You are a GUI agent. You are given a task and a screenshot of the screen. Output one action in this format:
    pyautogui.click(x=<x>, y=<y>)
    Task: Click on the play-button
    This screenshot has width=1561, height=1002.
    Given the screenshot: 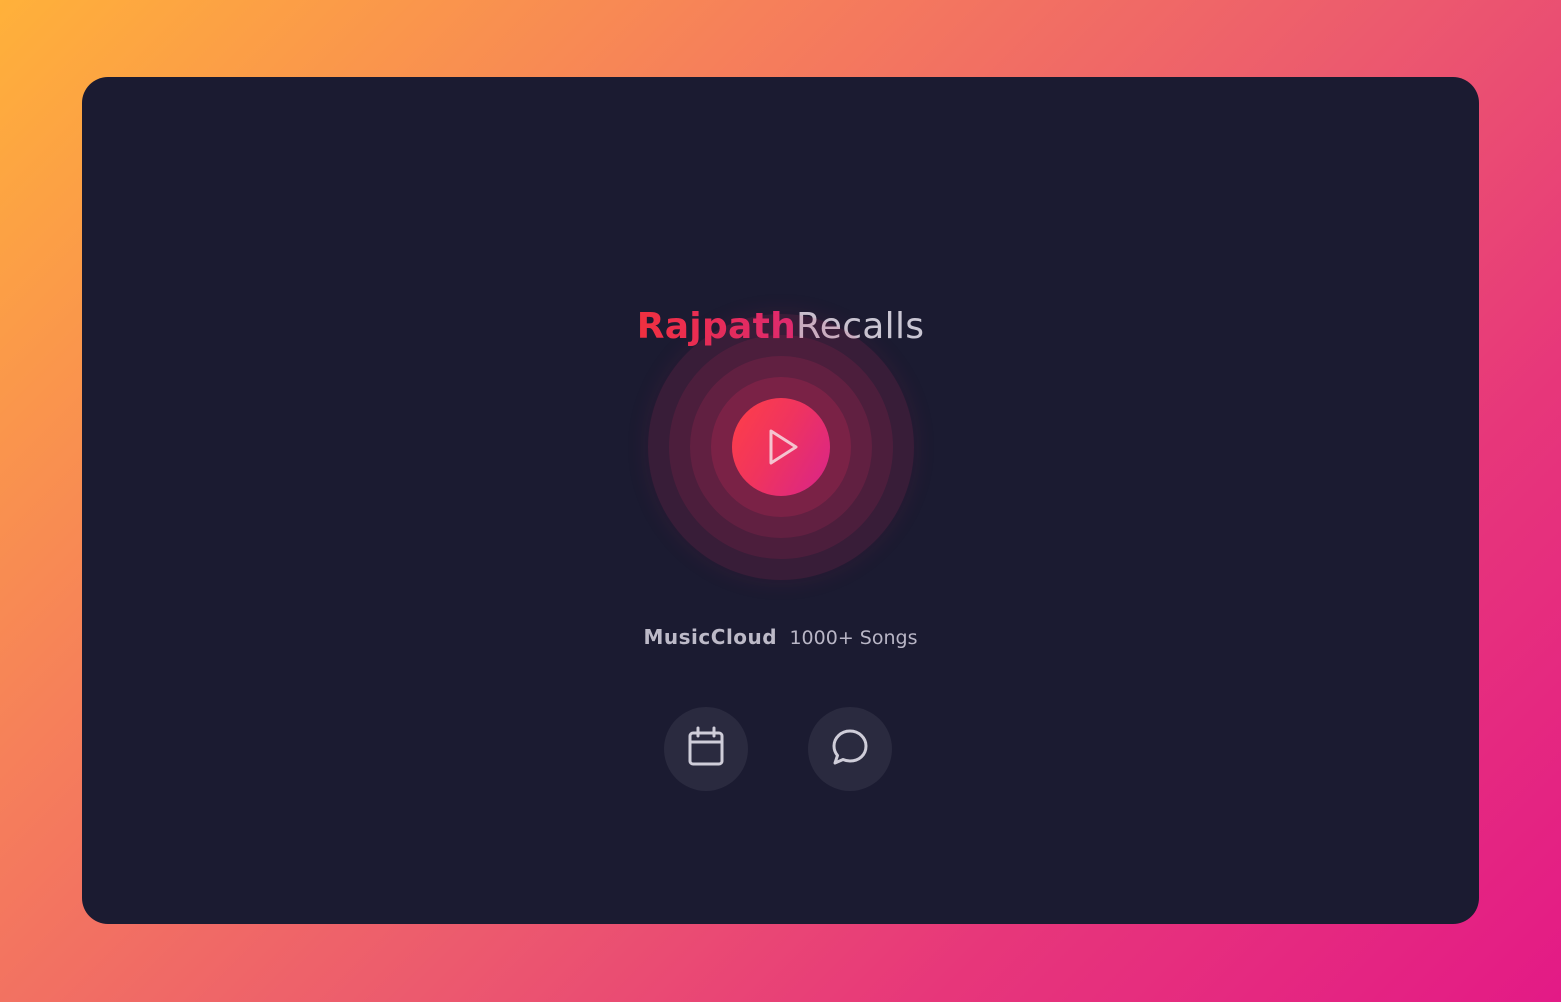 What is the action you would take?
    pyautogui.click(x=780, y=447)
    